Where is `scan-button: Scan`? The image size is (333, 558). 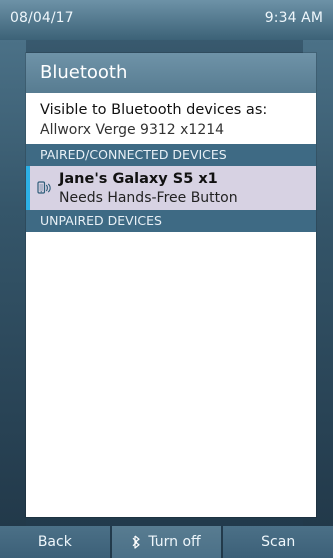 scan-button: Scan is located at coordinates (278, 542).